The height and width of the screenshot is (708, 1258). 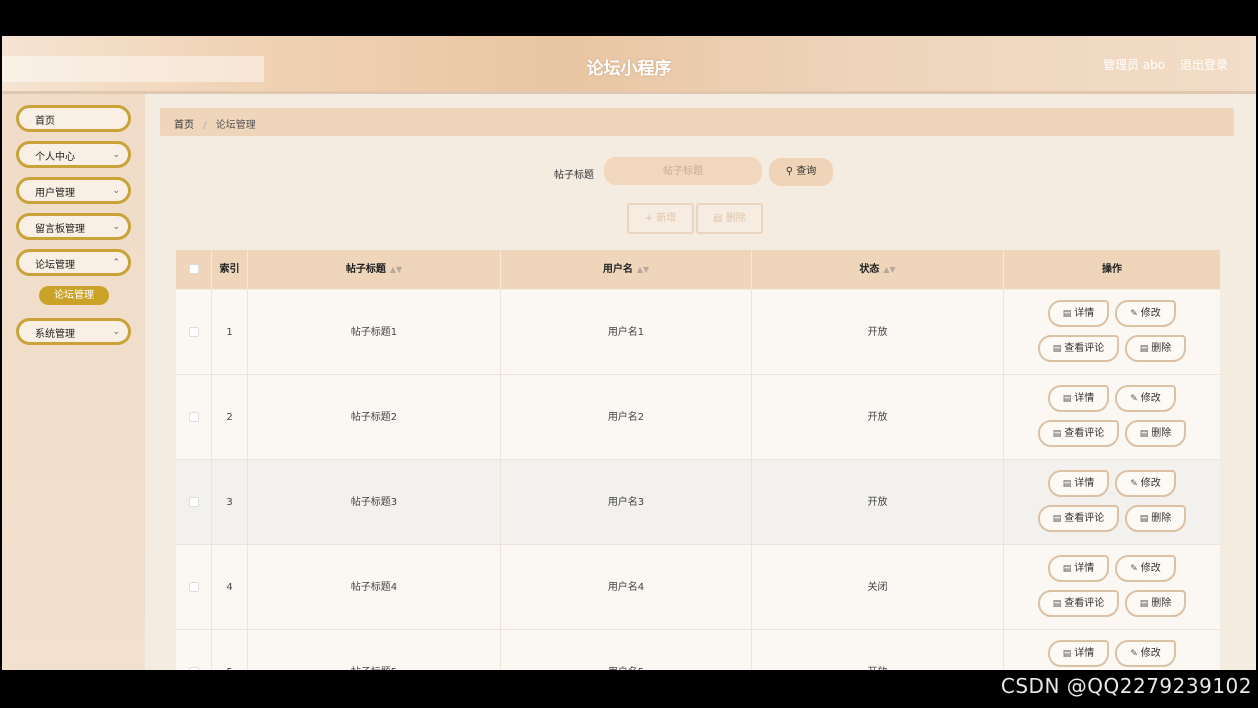 I want to click on batch-delete-button: ▤ 删除, so click(x=729, y=218).